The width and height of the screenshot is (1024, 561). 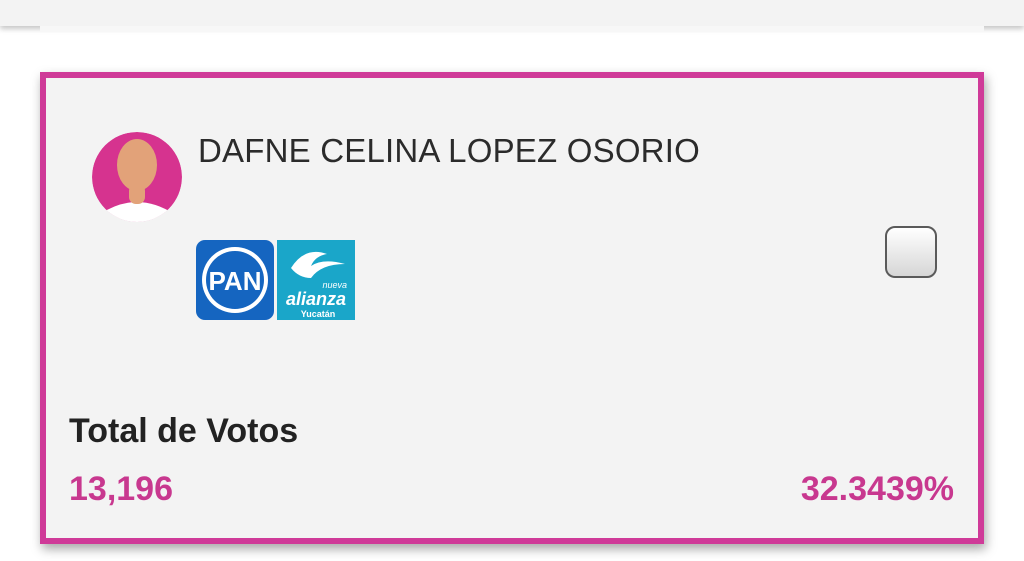 I want to click on total-votes-label: Total de Votos, so click(x=184, y=431).